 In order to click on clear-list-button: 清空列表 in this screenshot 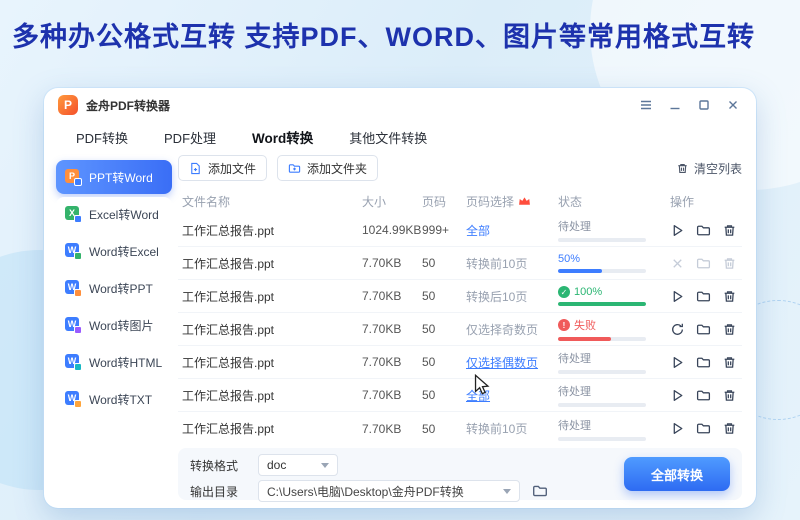, I will do `click(709, 168)`.